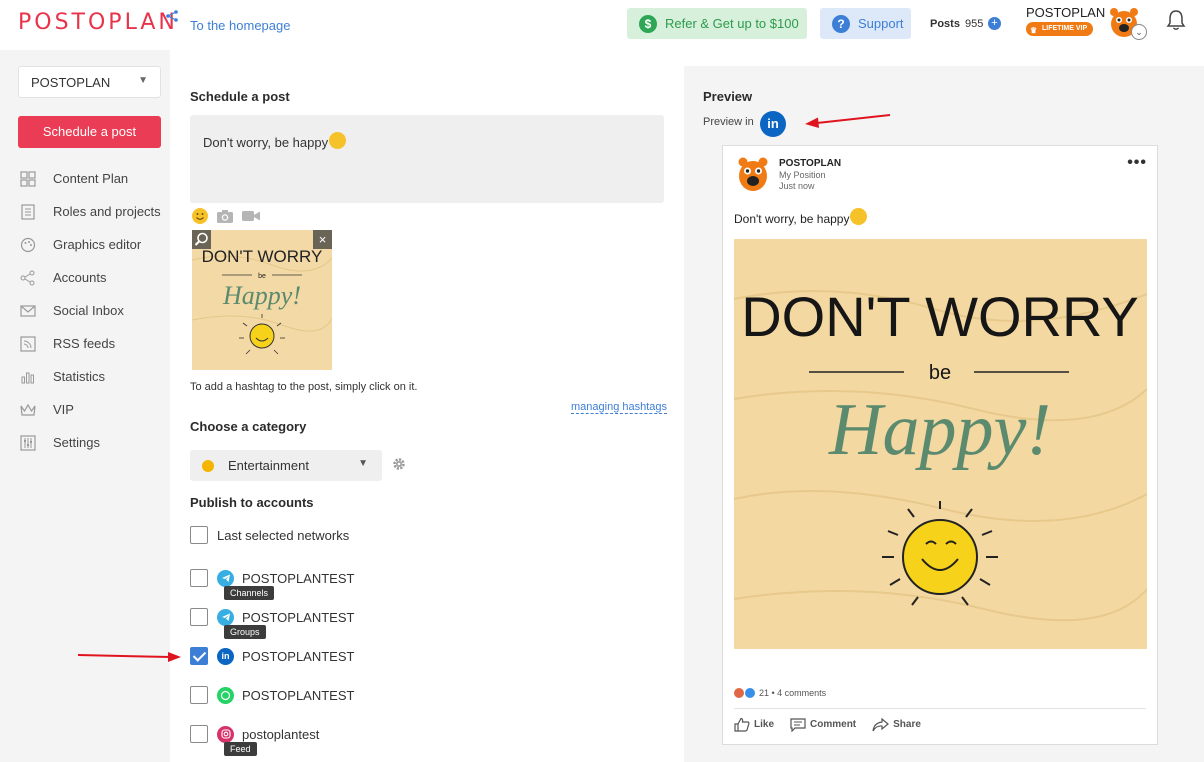  Describe the element at coordinates (399, 464) in the screenshot. I see `gear-icon` at that location.